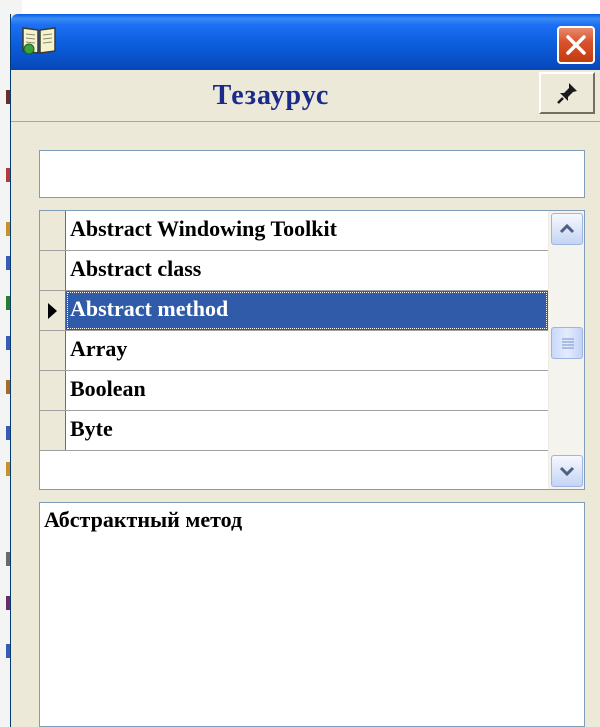  What do you see at coordinates (307, 350) in the screenshot?
I see `term-cell: Array` at bounding box center [307, 350].